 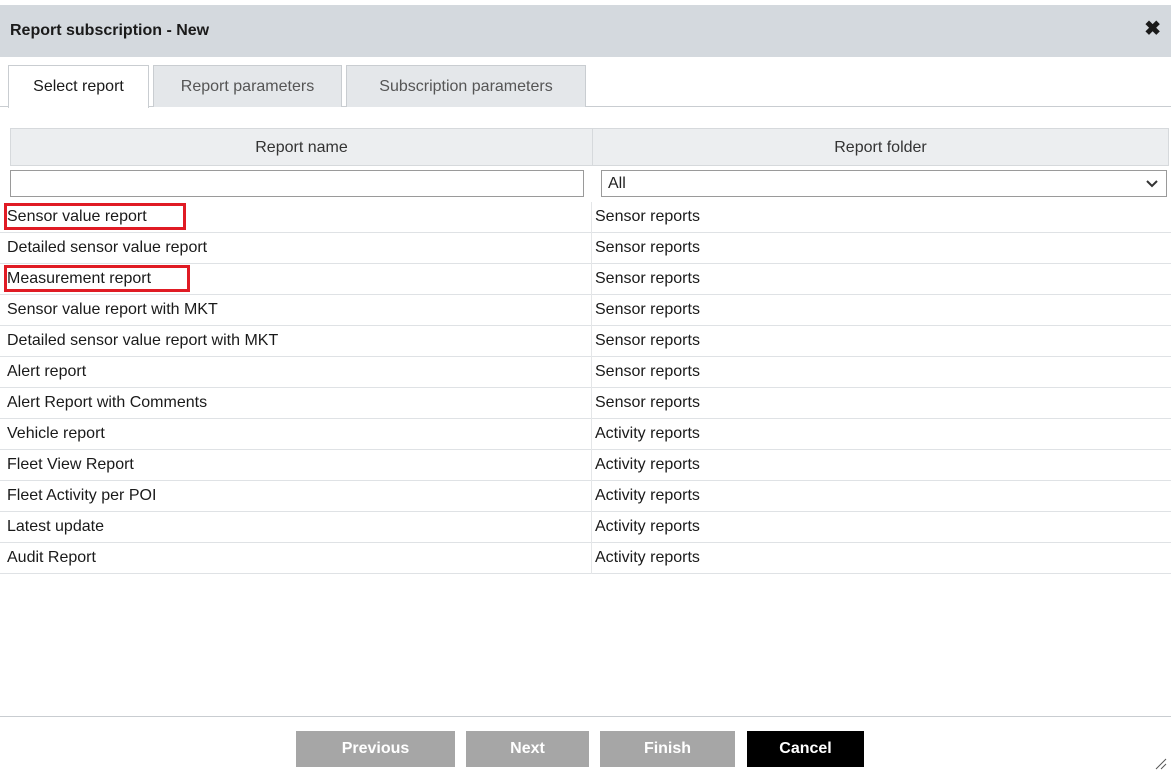 I want to click on report-name-cell: Fleet View Report, so click(x=70, y=464).